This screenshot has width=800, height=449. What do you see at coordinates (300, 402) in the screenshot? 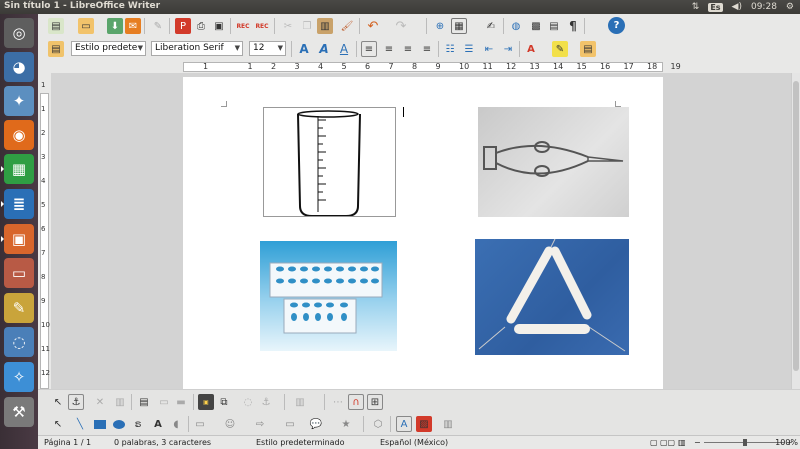
I see `align-objects-icon: ▥` at bounding box center [300, 402].